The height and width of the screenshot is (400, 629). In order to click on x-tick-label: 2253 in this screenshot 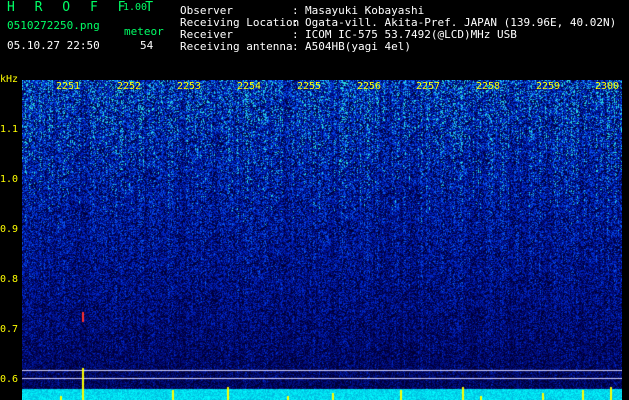, I will do `click(189, 86)`.